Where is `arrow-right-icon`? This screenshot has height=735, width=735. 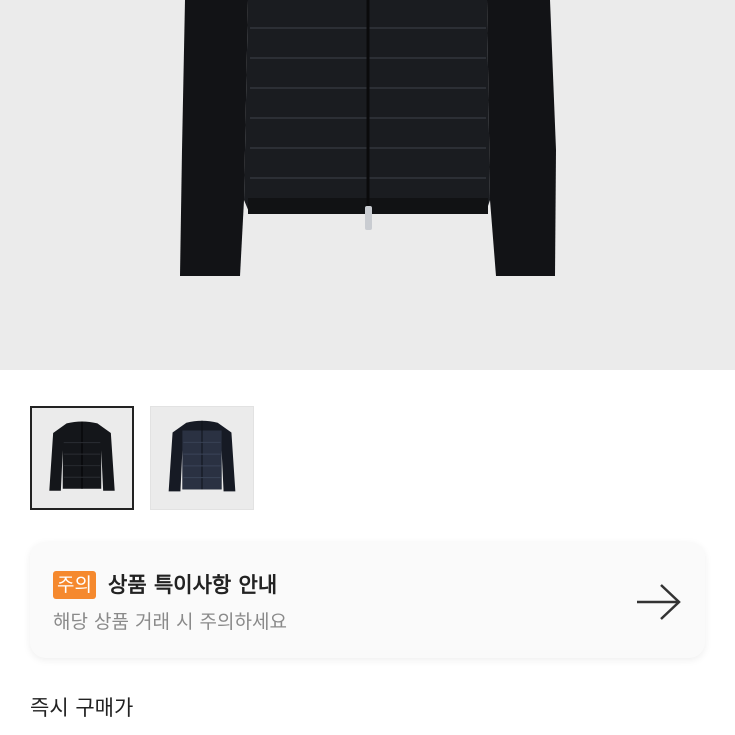
arrow-right-icon is located at coordinates (659, 602).